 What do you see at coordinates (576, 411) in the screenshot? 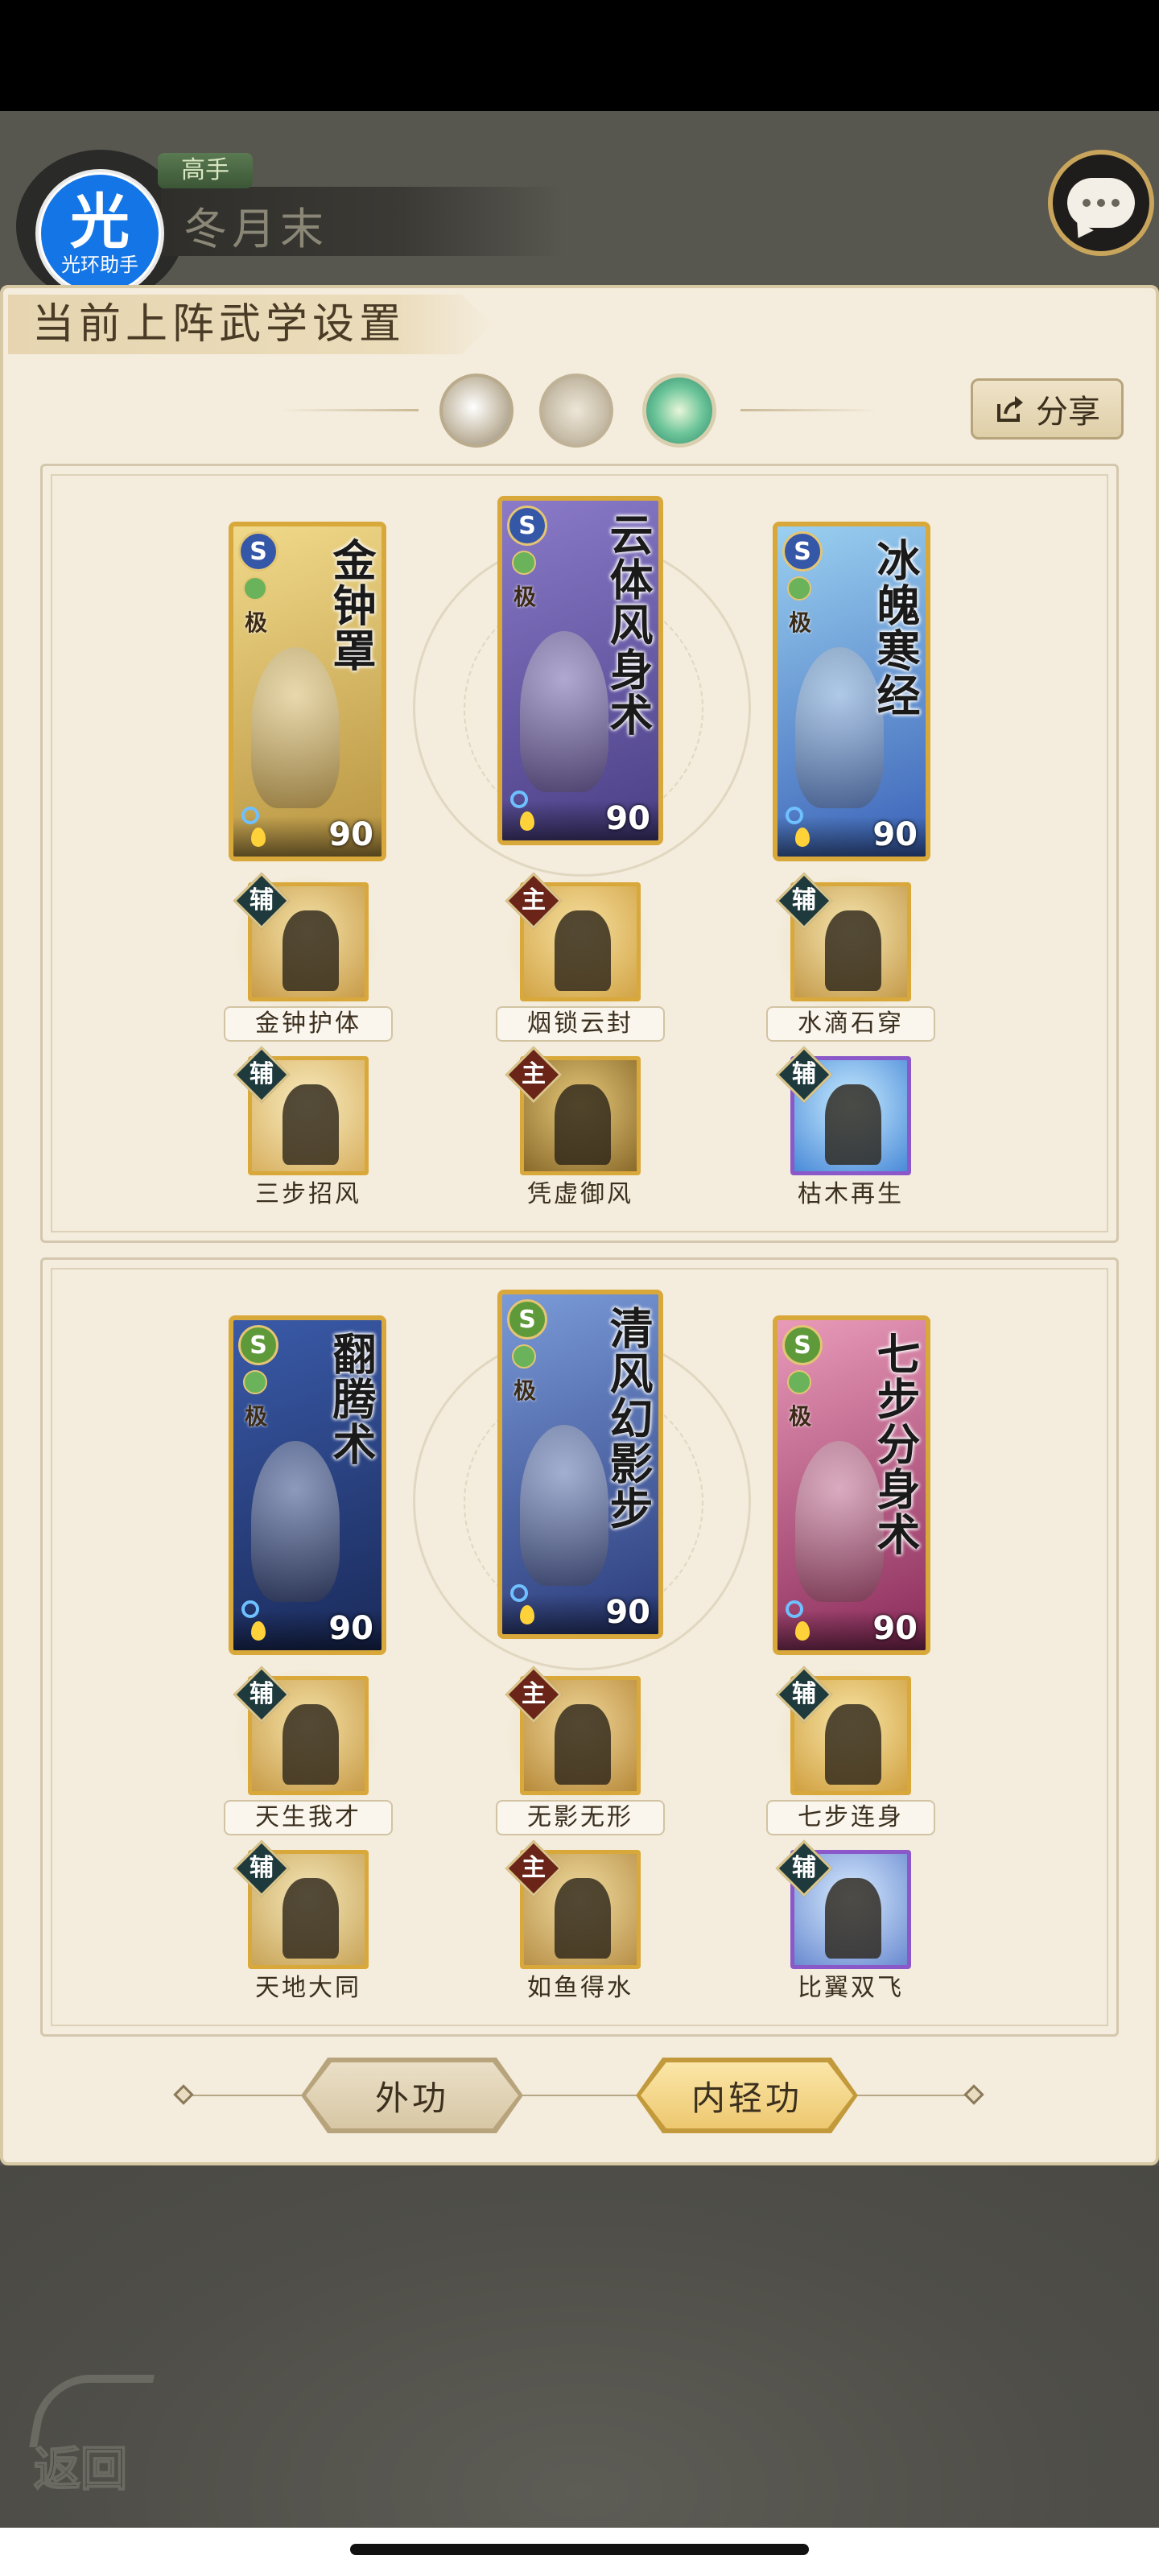
I see `sun-icon` at bounding box center [576, 411].